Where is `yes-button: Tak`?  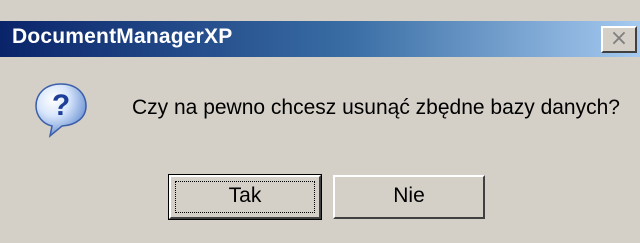 yes-button: Tak is located at coordinates (245, 197).